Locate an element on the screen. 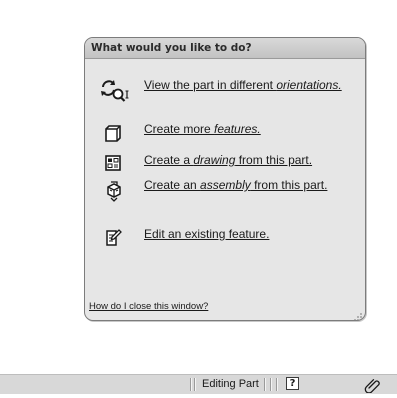  create-assembly-link: Create an assembly from this part. is located at coordinates (249, 185).